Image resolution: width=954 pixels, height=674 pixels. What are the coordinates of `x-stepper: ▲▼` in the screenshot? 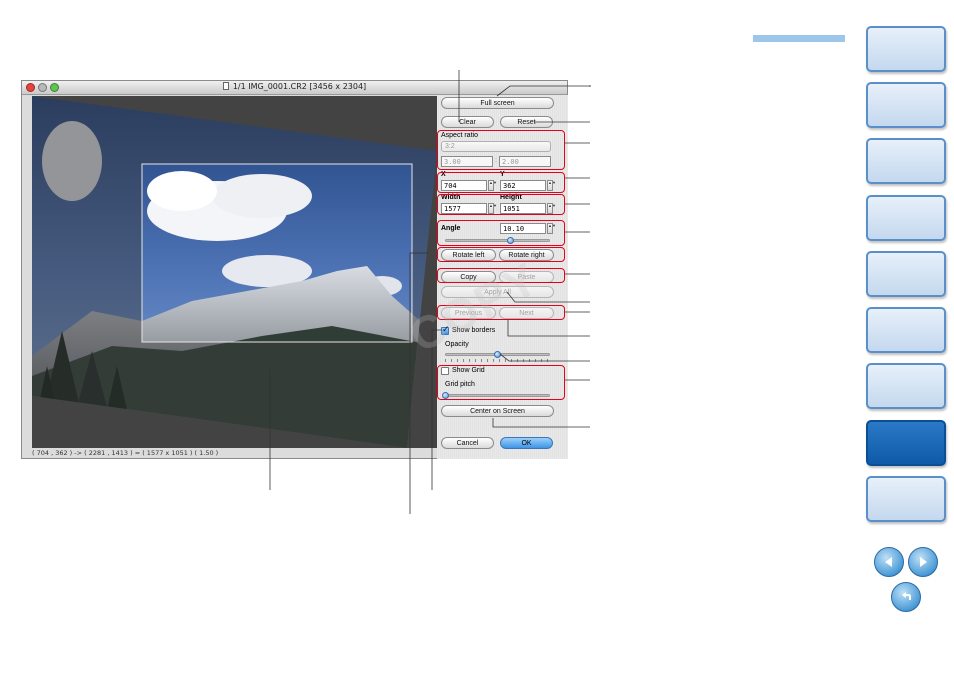 It's located at (492, 185).